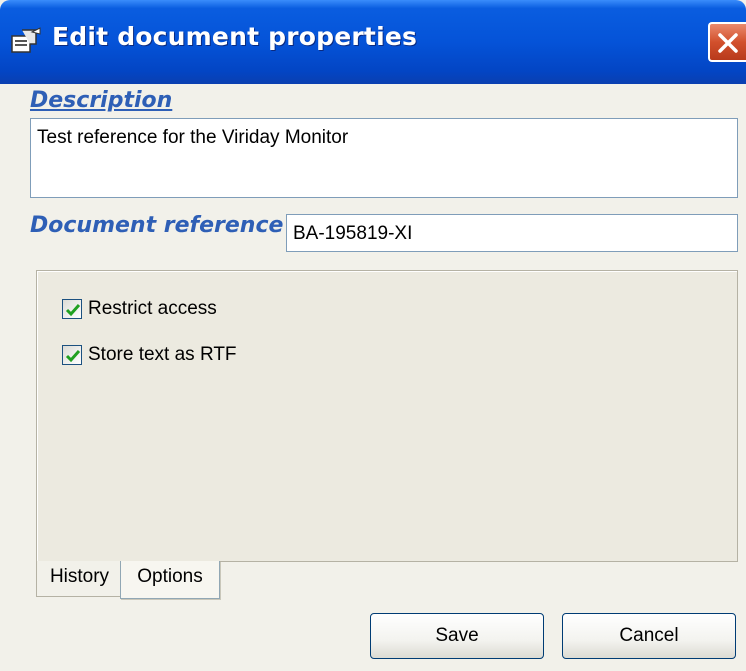 The width and height of the screenshot is (746, 671). I want to click on restrict-access-checkbox, so click(72, 309).